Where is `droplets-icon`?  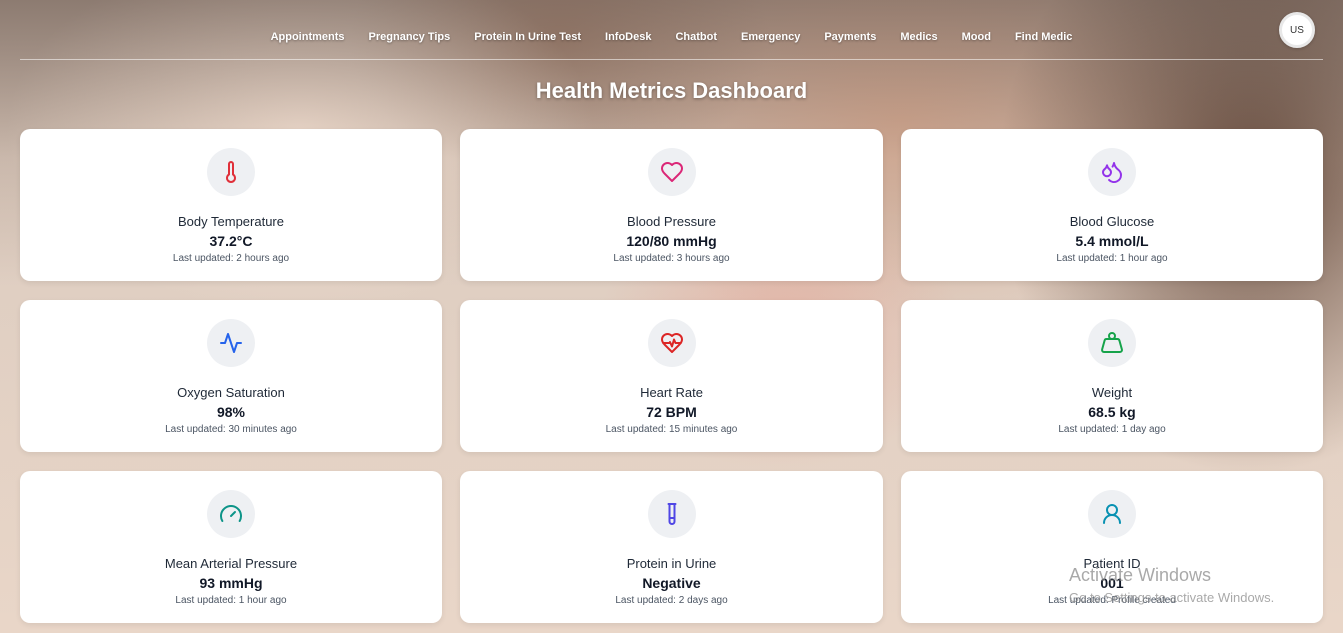
droplets-icon is located at coordinates (1112, 172).